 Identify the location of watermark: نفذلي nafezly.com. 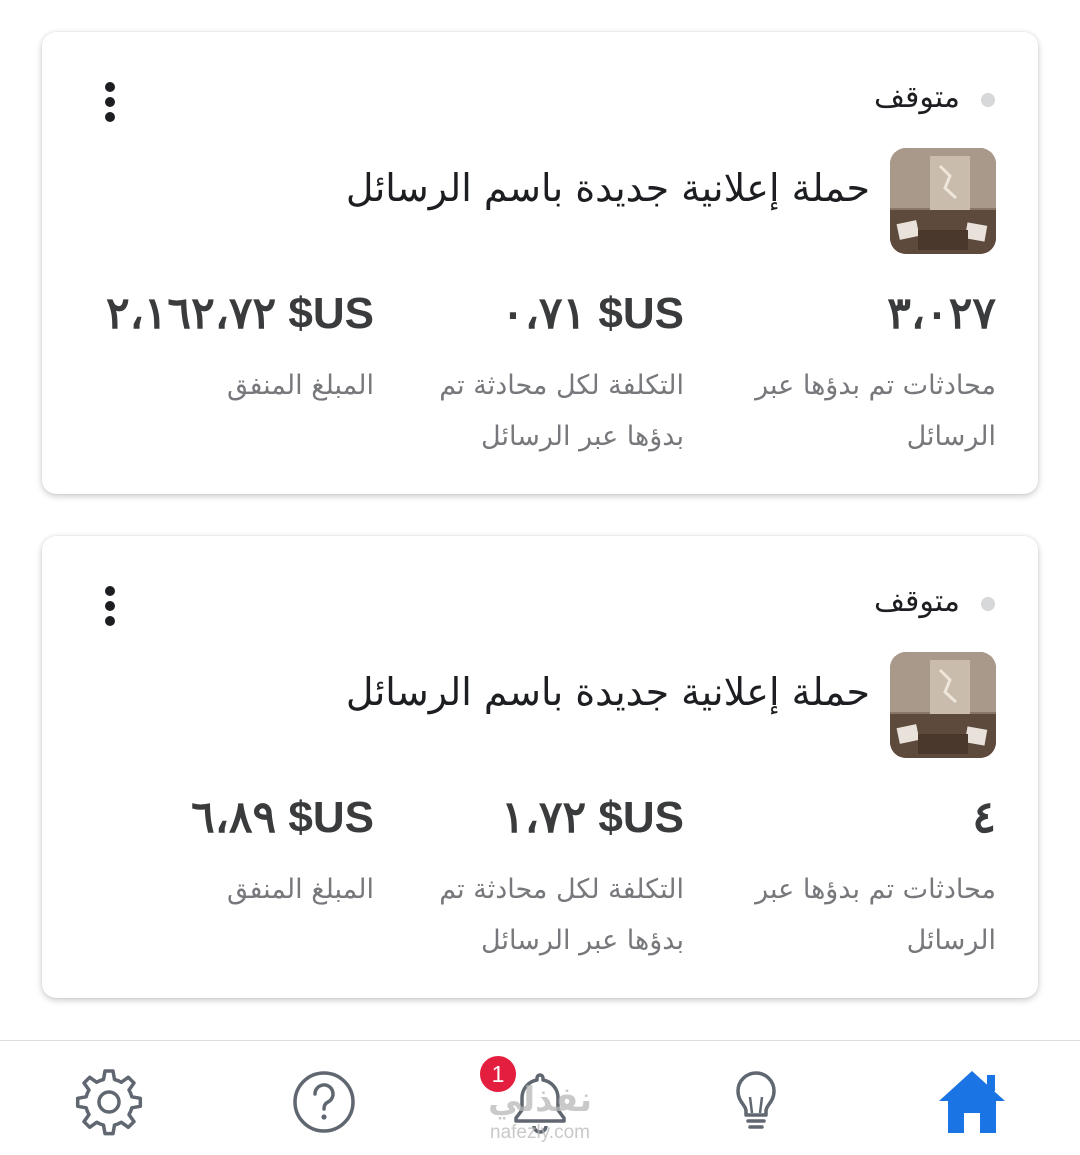
(540, 1111).